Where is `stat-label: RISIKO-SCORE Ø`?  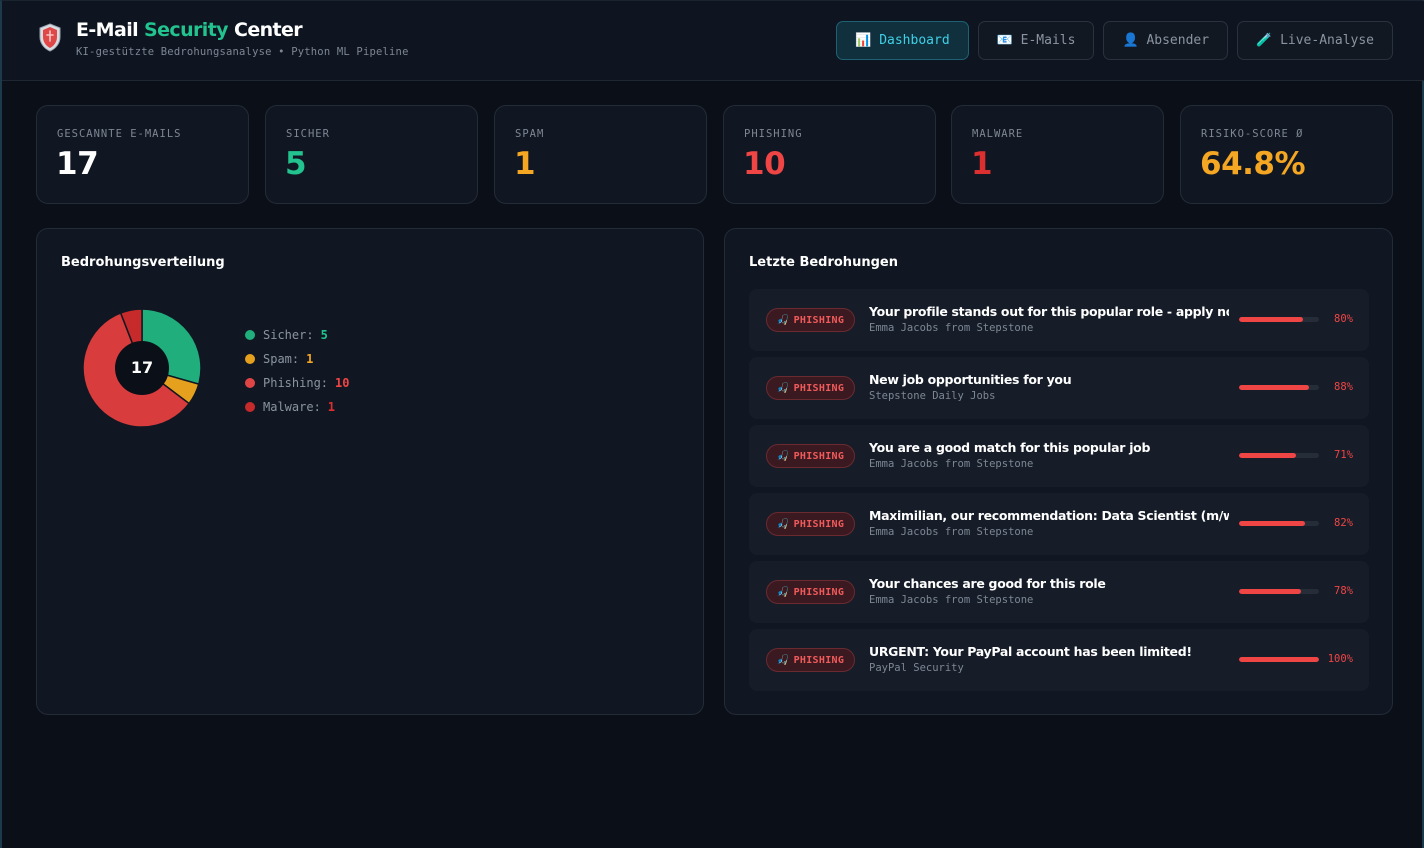 stat-label: RISIKO-SCORE Ø is located at coordinates (1252, 134).